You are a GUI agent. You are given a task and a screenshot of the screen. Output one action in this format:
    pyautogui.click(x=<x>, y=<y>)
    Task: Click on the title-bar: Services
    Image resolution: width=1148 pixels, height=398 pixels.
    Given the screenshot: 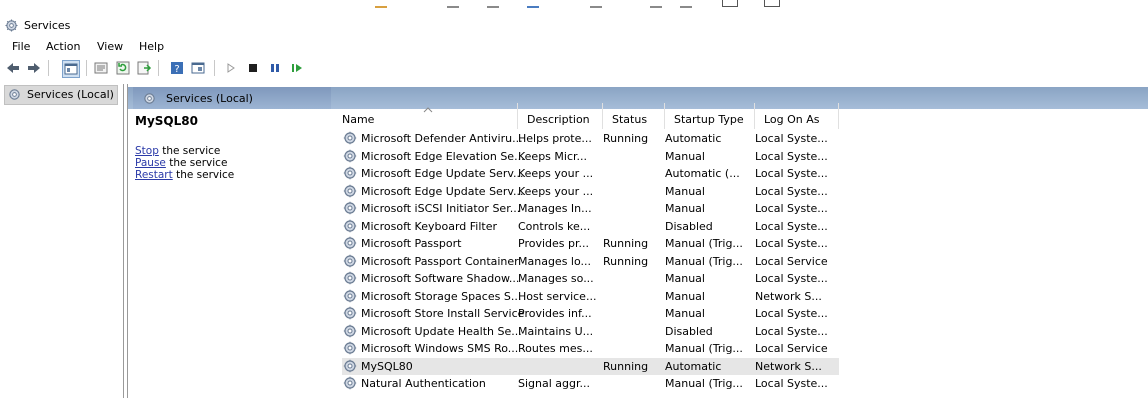 What is the action you would take?
    pyautogui.click(x=574, y=25)
    